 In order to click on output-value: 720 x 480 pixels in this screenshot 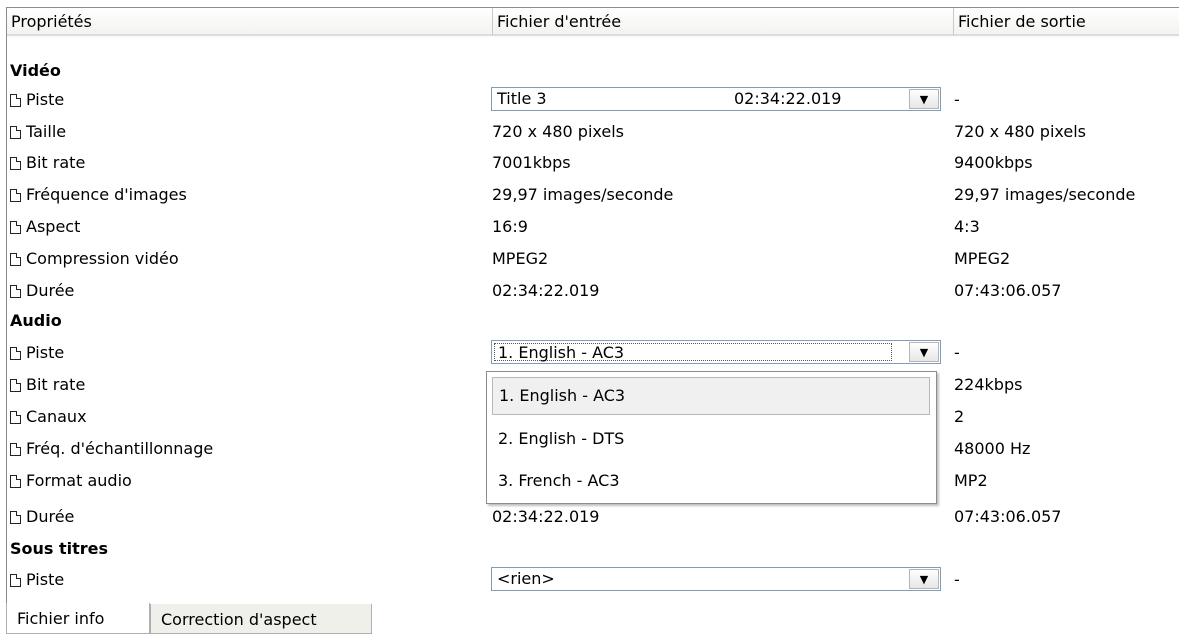, I will do `click(1020, 131)`.